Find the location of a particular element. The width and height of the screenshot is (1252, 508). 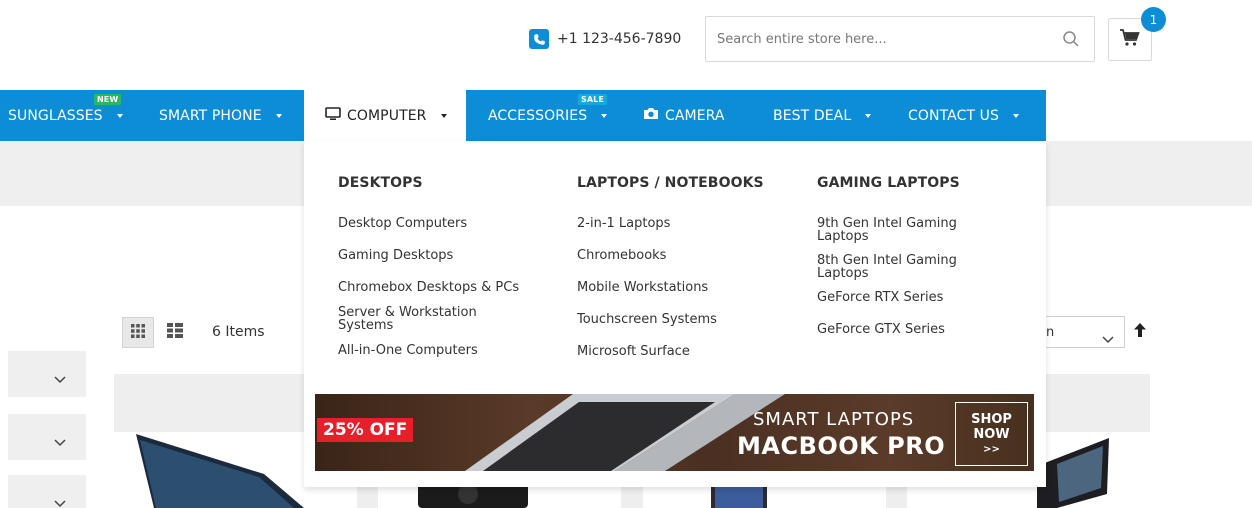

list-view-button is located at coordinates (175, 332).